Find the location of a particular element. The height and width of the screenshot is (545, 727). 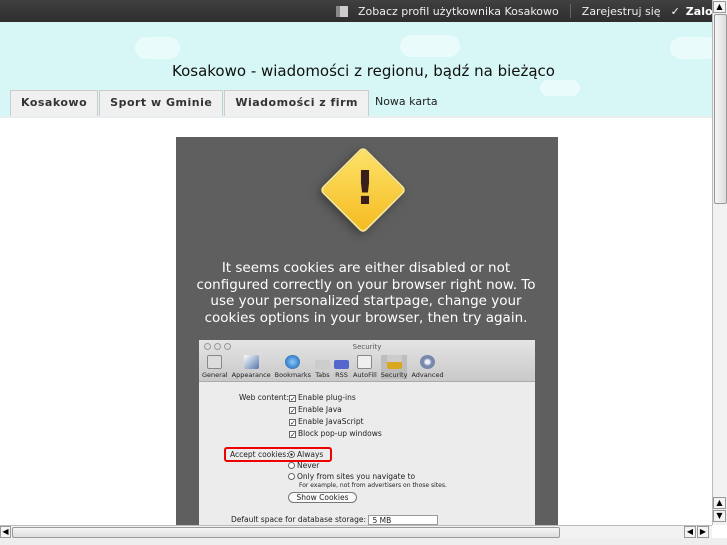

checkbox-javascript: ✓ Enable JavaScript is located at coordinates (326, 422).